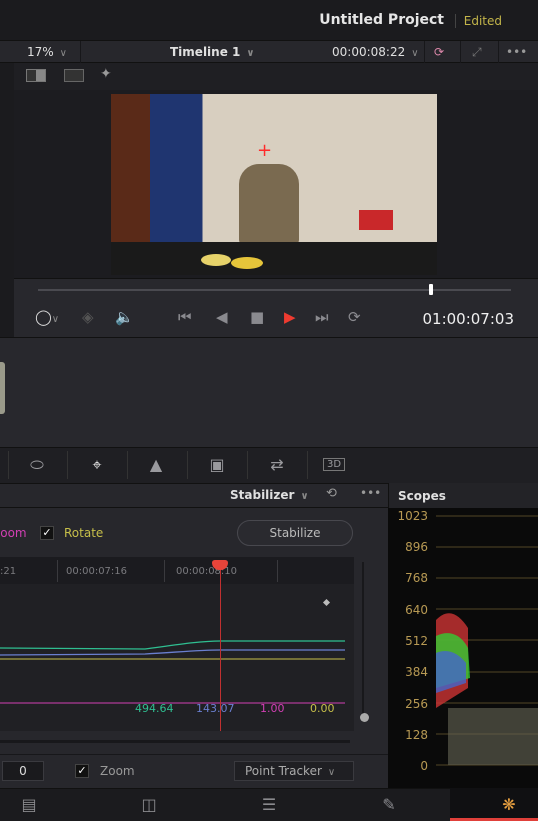  What do you see at coordinates (334, 464) in the screenshot?
I see `3d-icon: 3D` at bounding box center [334, 464].